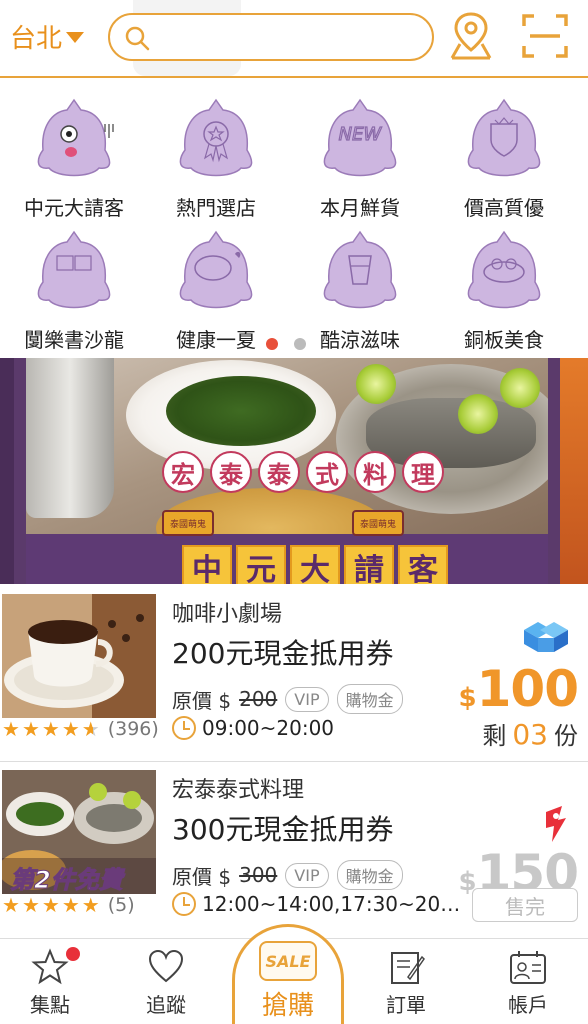 The image size is (588, 1024). I want to click on tab-account: 帳戶, so click(528, 981).